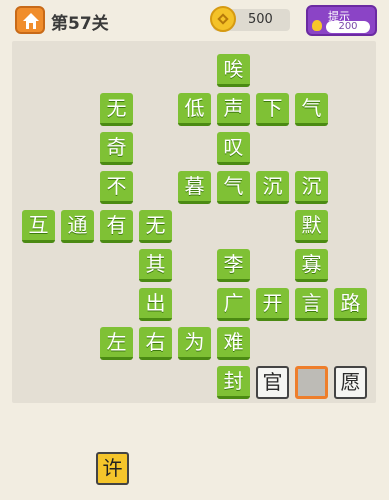  What do you see at coordinates (311, 382) in the screenshot?
I see `grid-tile-empty-selected` at bounding box center [311, 382].